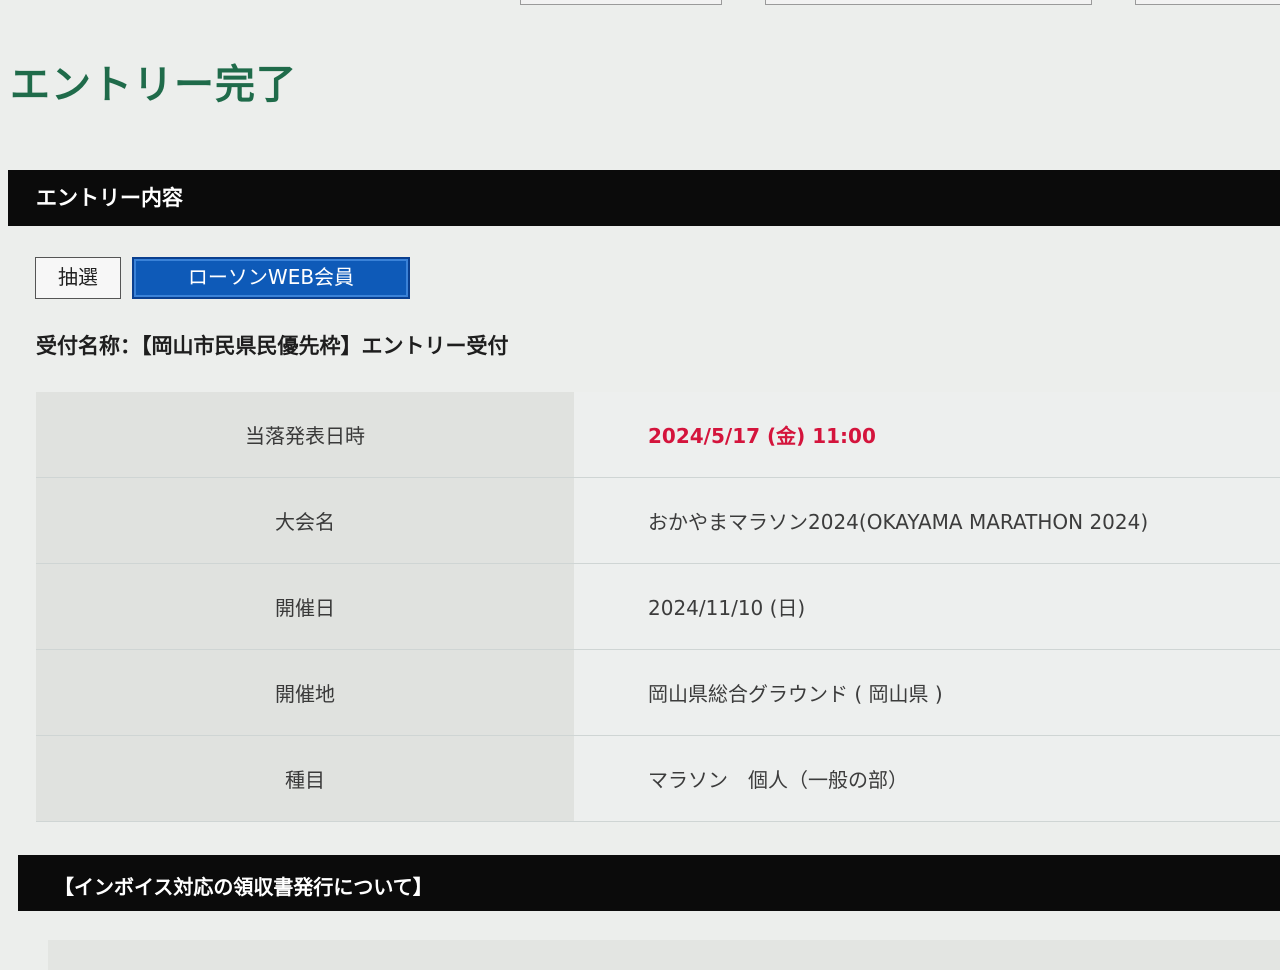 The image size is (1280, 970). Describe the element at coordinates (927, 520) in the screenshot. I see `row-value-event-name: おかやまマラソン2024(OKAYAMA MARATHON 2024)` at that location.